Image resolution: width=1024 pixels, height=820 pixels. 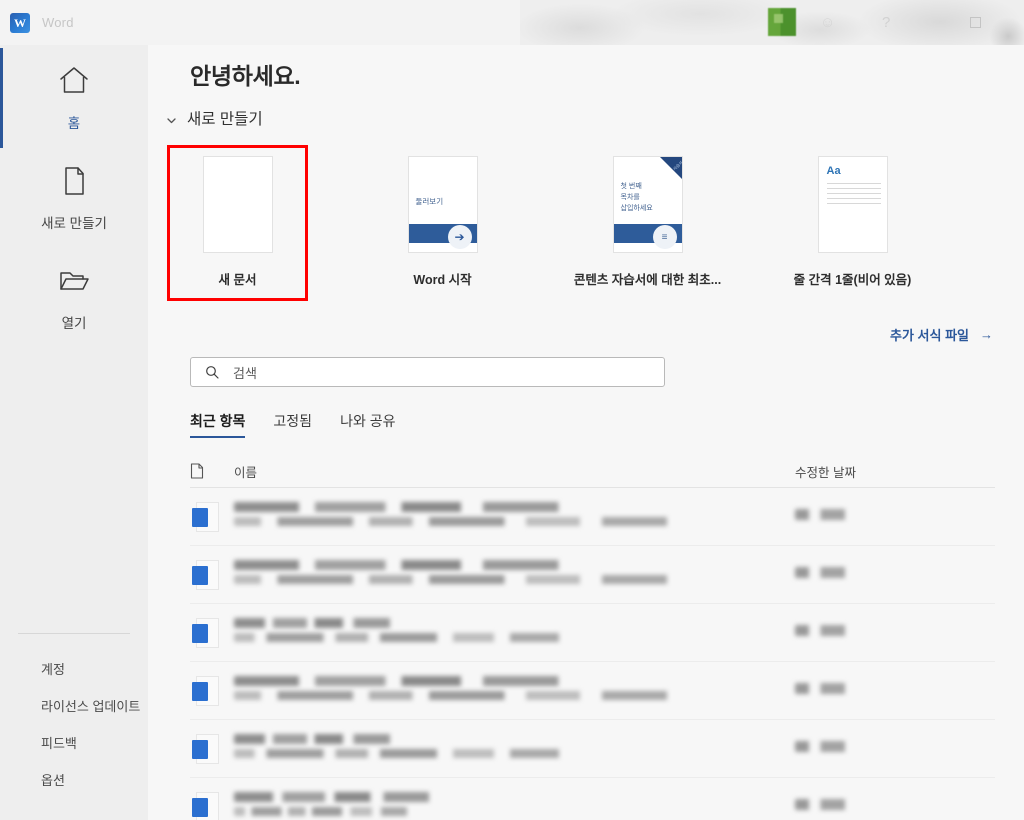 I want to click on template-thumbnail-toc: 자습서 첫 번째 목차를 삽입하세요 ≡, so click(x=647, y=204).